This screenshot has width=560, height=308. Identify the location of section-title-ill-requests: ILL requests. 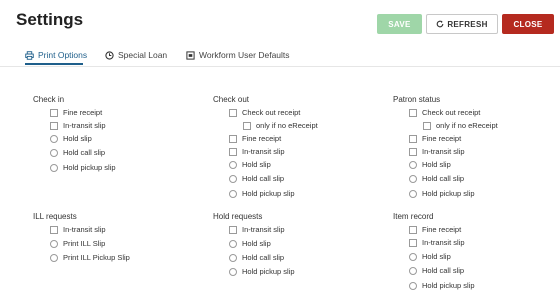
(55, 216).